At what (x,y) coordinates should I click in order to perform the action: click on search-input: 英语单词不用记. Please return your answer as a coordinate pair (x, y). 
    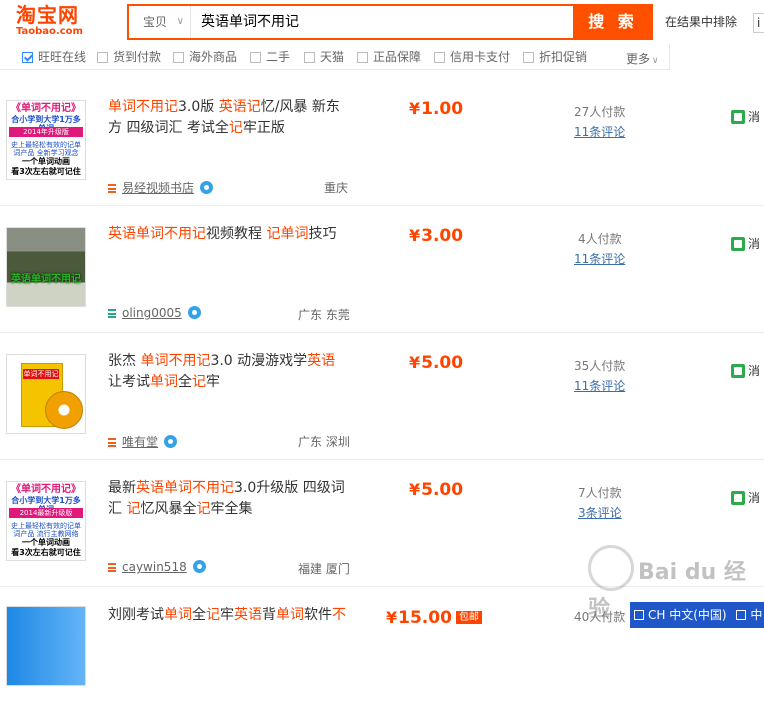
    Looking at the image, I should click on (250, 22).